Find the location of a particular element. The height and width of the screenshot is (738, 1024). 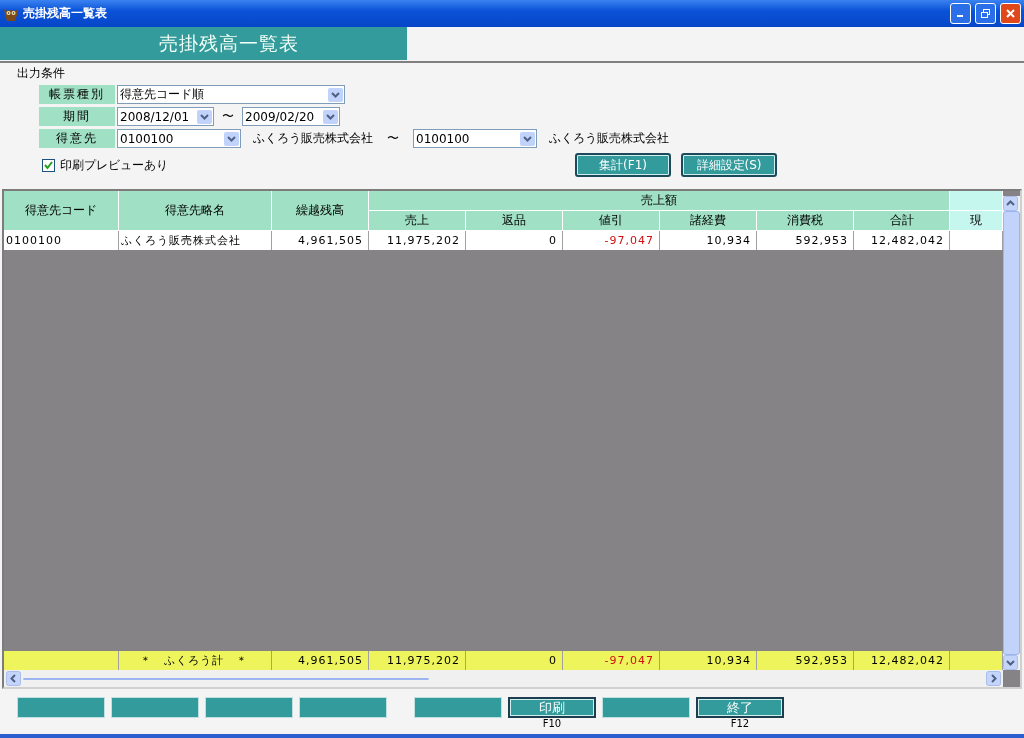

scroll-left-button is located at coordinates (13, 678).